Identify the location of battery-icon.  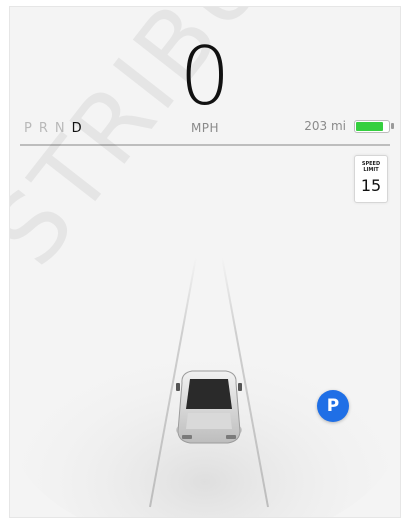
(374, 126).